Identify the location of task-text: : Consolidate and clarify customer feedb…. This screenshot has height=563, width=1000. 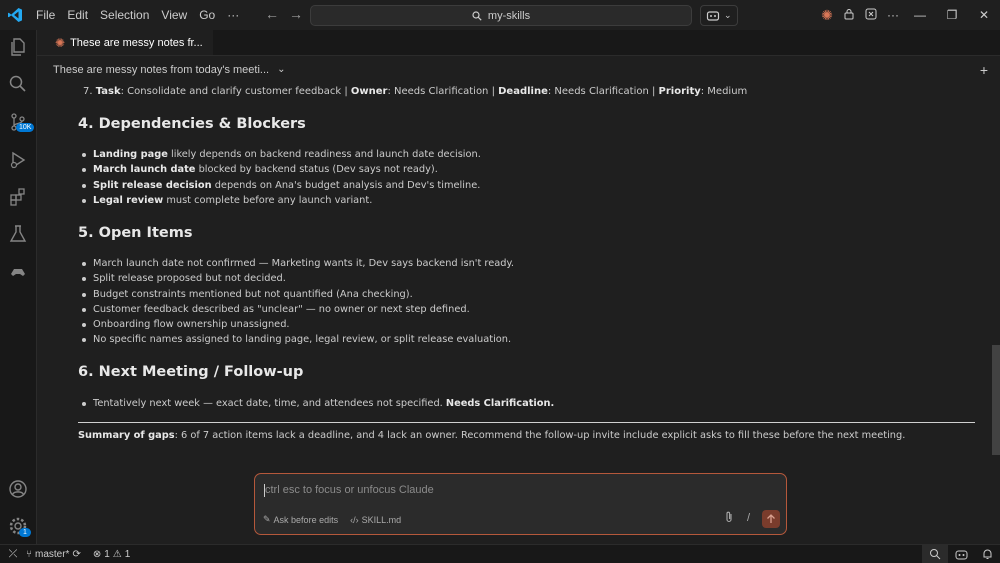
(235, 91).